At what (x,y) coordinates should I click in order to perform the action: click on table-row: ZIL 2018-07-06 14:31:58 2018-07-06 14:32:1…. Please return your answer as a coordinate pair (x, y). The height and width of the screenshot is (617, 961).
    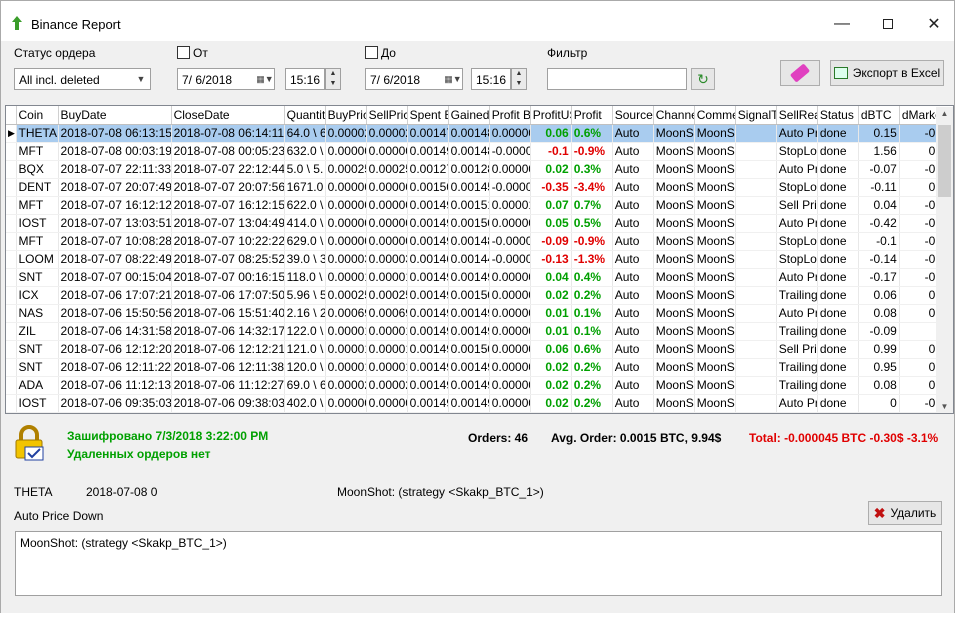
    Looking at the image, I should click on (479, 331).